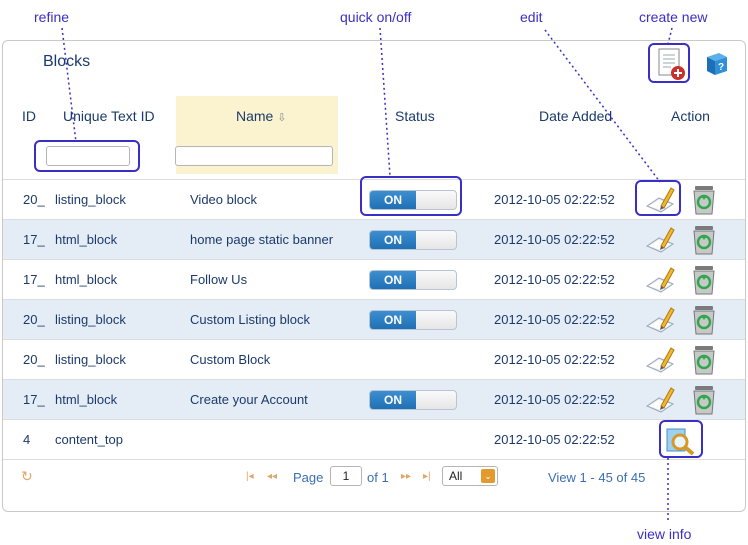 The image size is (748, 545). What do you see at coordinates (671, 64) in the screenshot?
I see `create-new-icon` at bounding box center [671, 64].